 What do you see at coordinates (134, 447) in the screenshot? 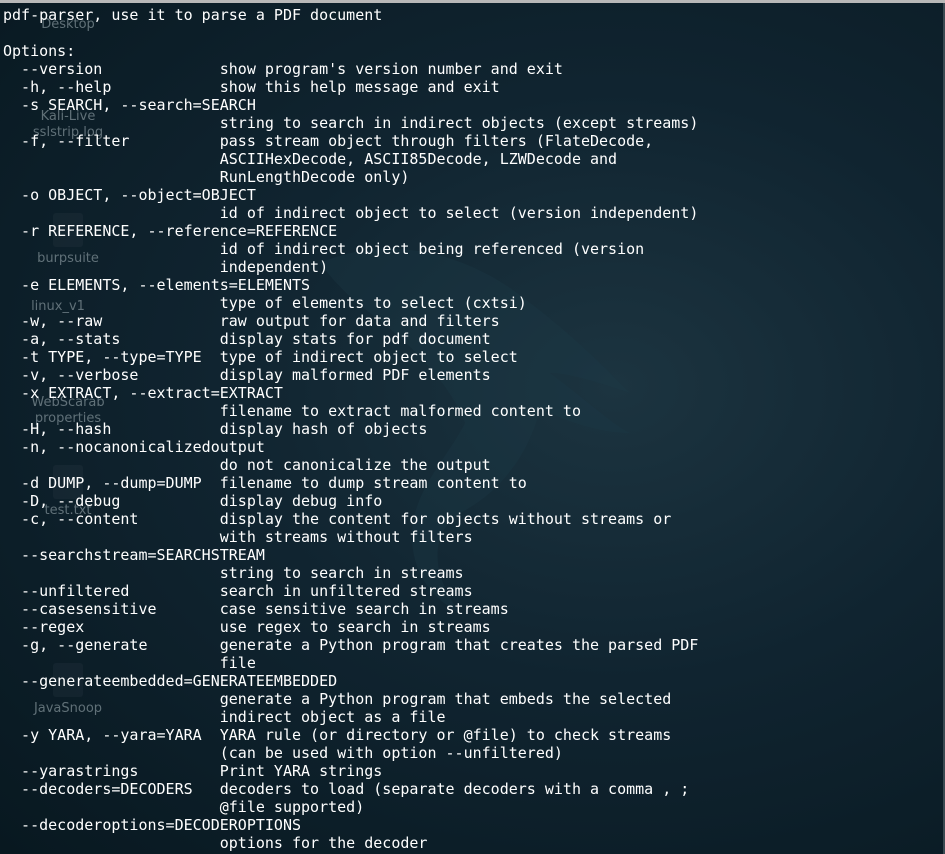
I see `terminal-line: -n, --nocanonicalizedoutput` at bounding box center [134, 447].